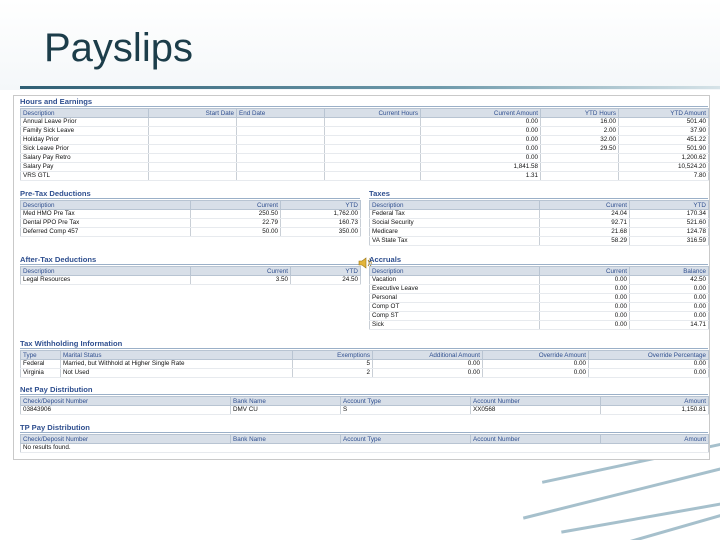  I want to click on empty-results-text: No results found., so click(364, 448).